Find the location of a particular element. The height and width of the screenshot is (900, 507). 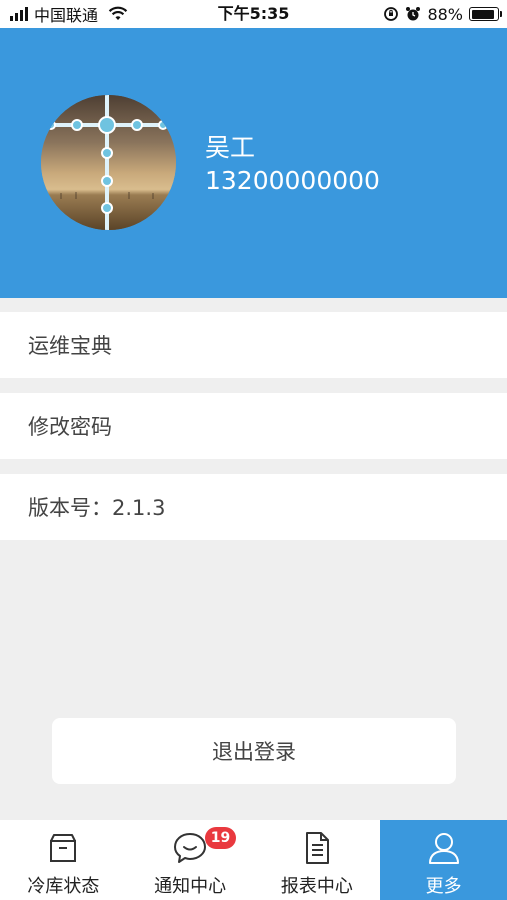

status-bar: 中国联通 下午5:35 88% is located at coordinates (253, 14).